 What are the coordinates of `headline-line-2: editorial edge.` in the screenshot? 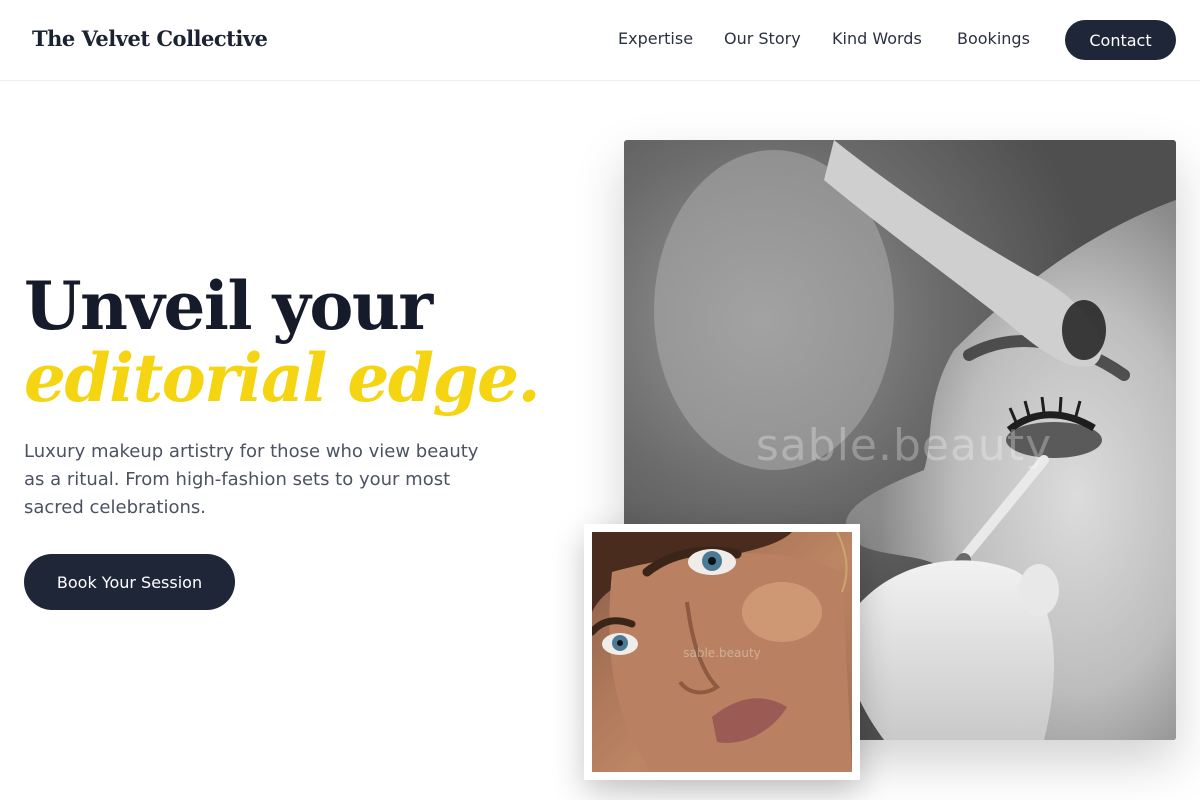 It's located at (282, 378).